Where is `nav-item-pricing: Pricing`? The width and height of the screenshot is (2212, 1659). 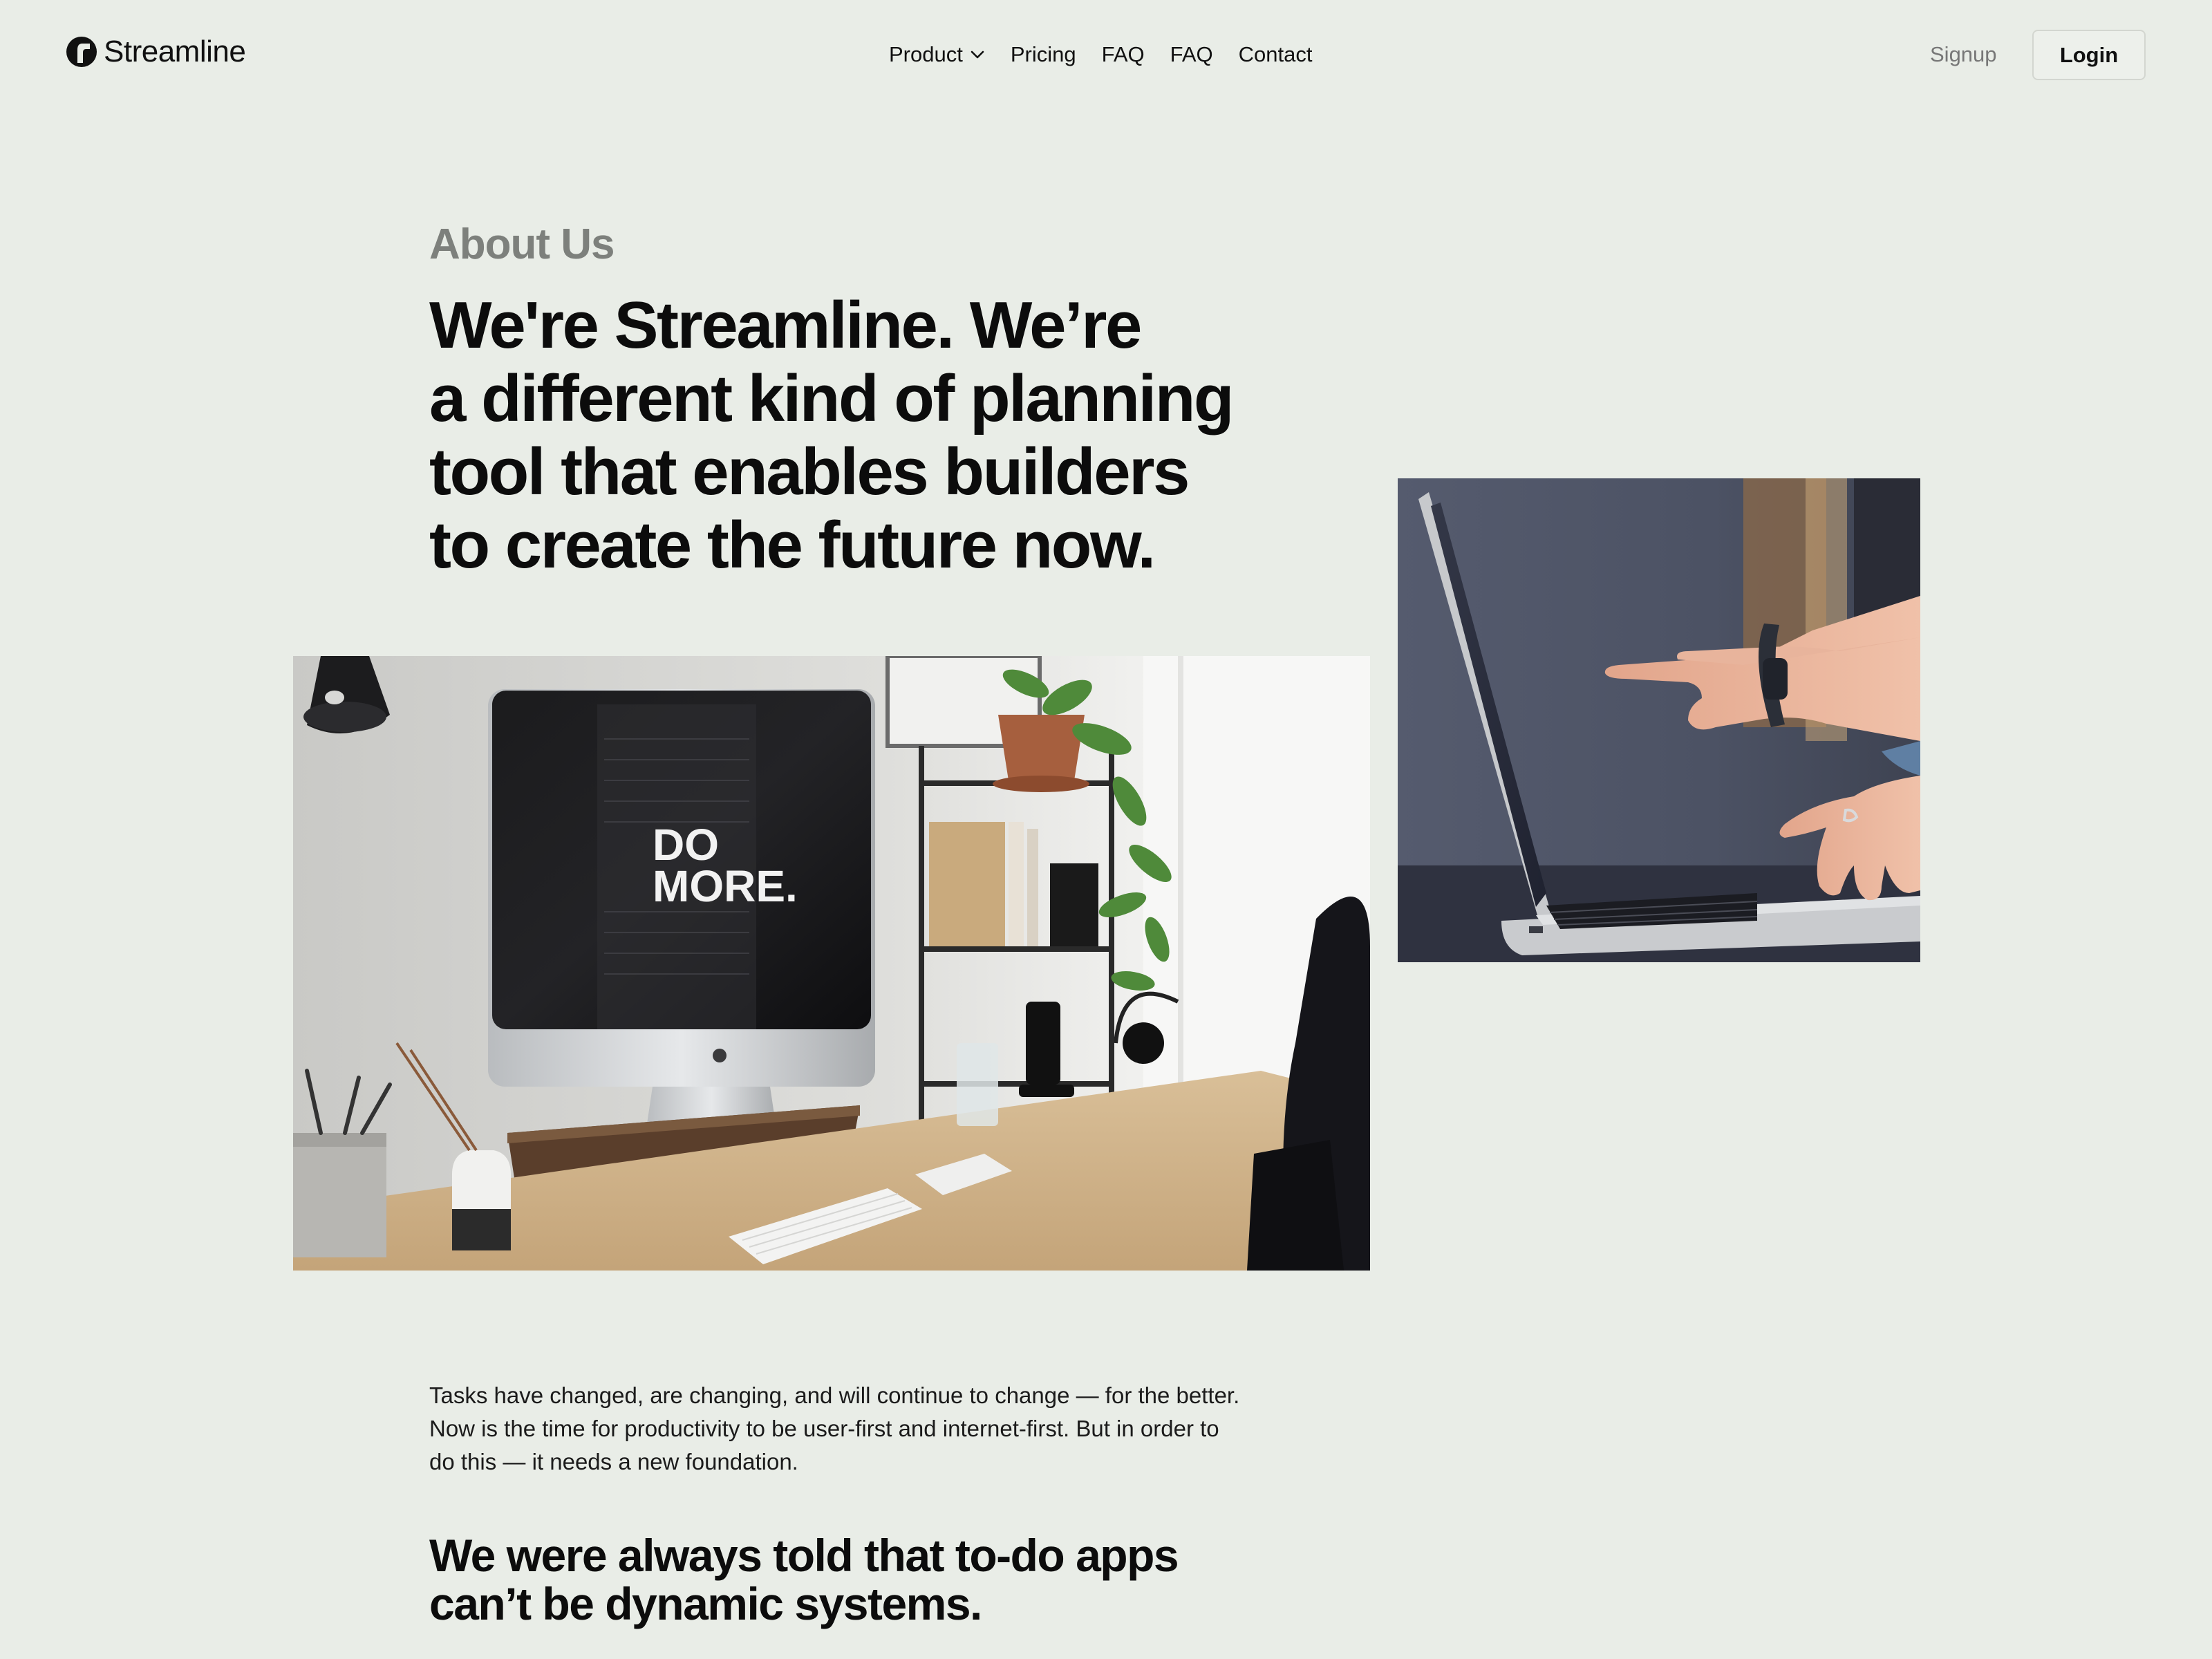
nav-item-pricing: Pricing is located at coordinates (1043, 55).